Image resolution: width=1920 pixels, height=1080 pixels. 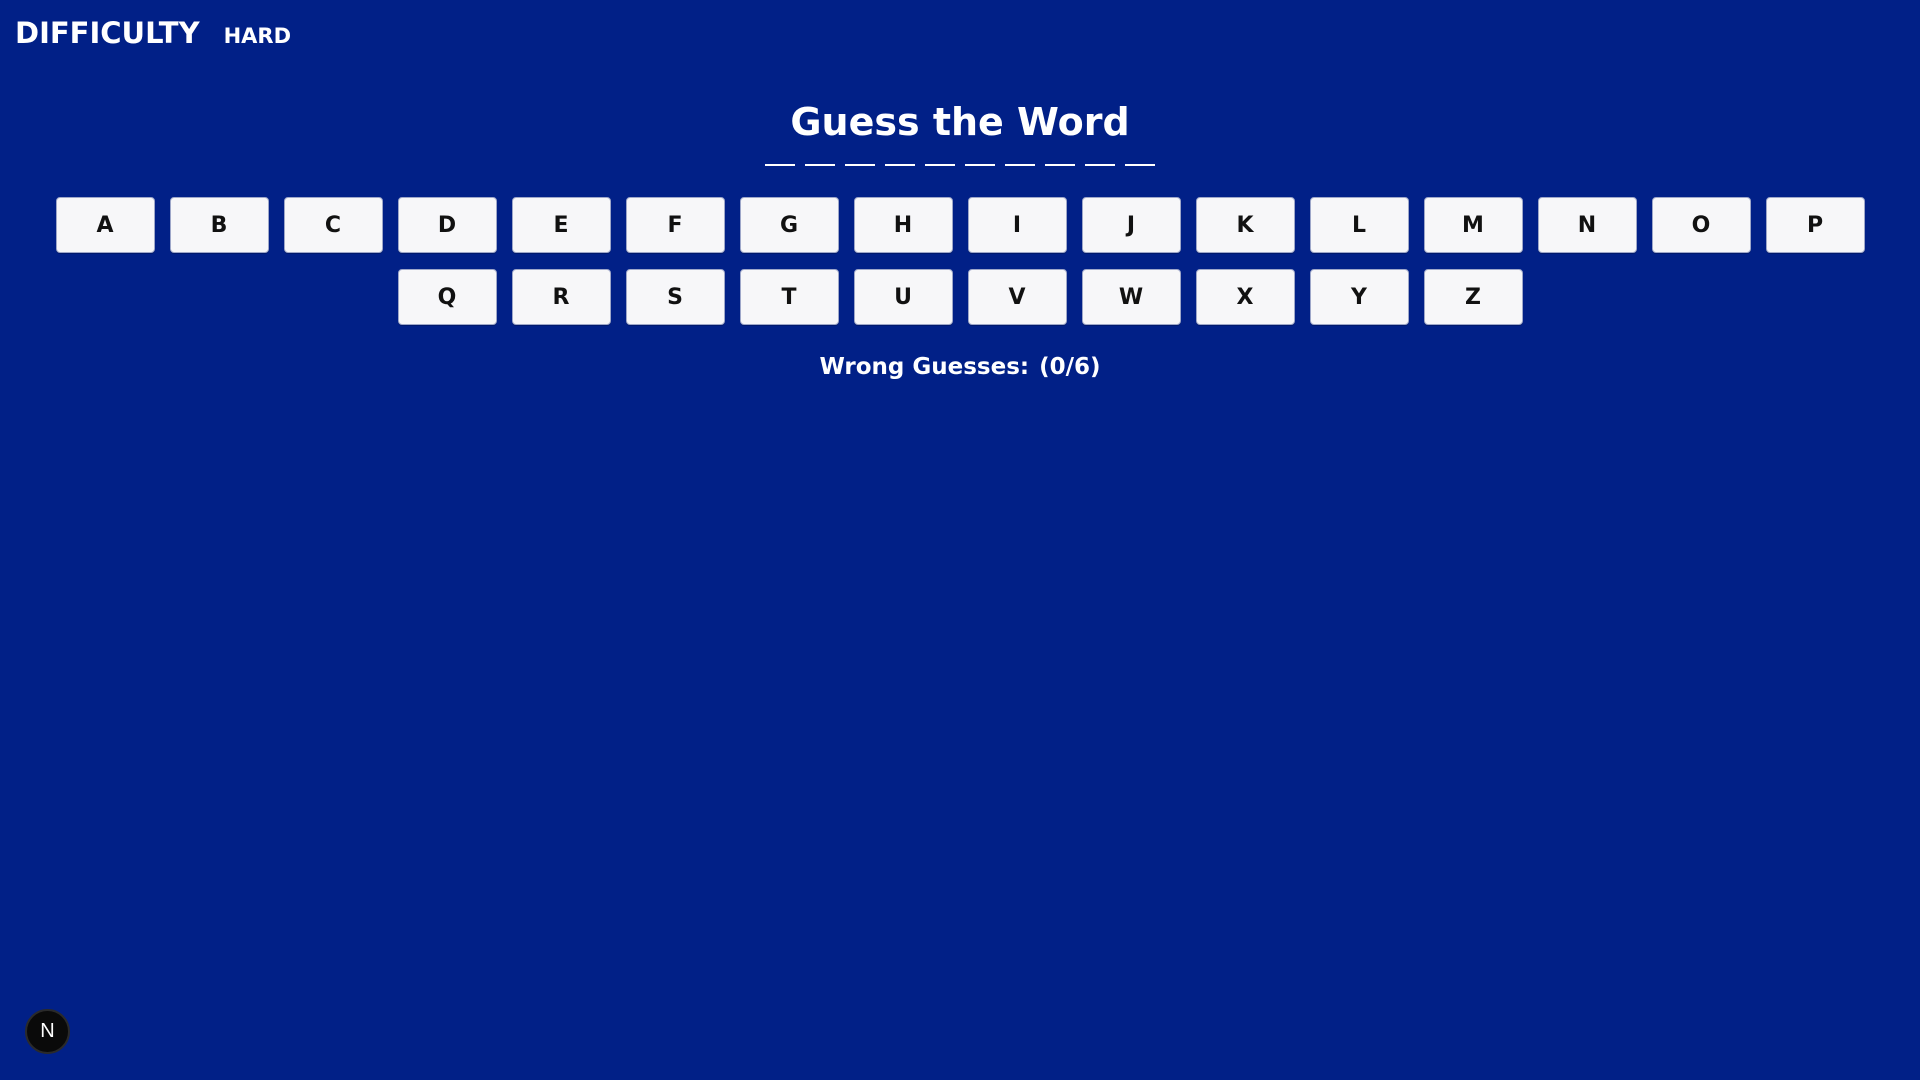 What do you see at coordinates (789, 225) in the screenshot?
I see `letter-key-g: G` at bounding box center [789, 225].